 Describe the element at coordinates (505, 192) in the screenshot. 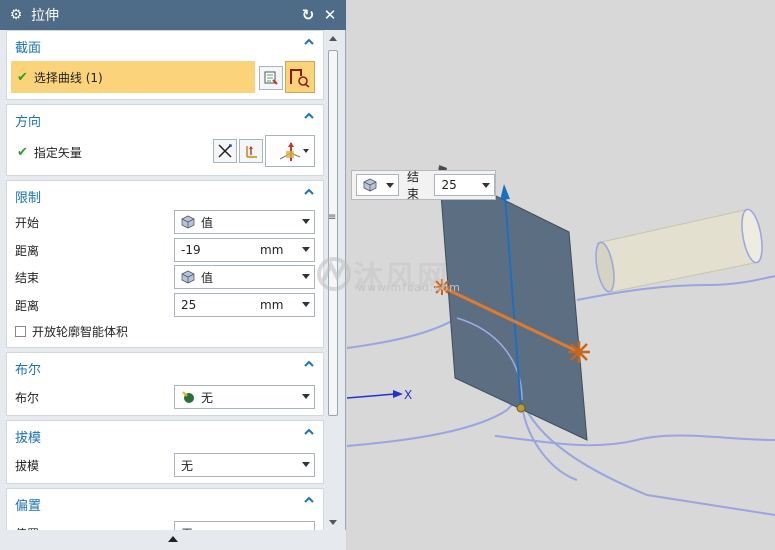

I see `direction-arrow-head` at that location.